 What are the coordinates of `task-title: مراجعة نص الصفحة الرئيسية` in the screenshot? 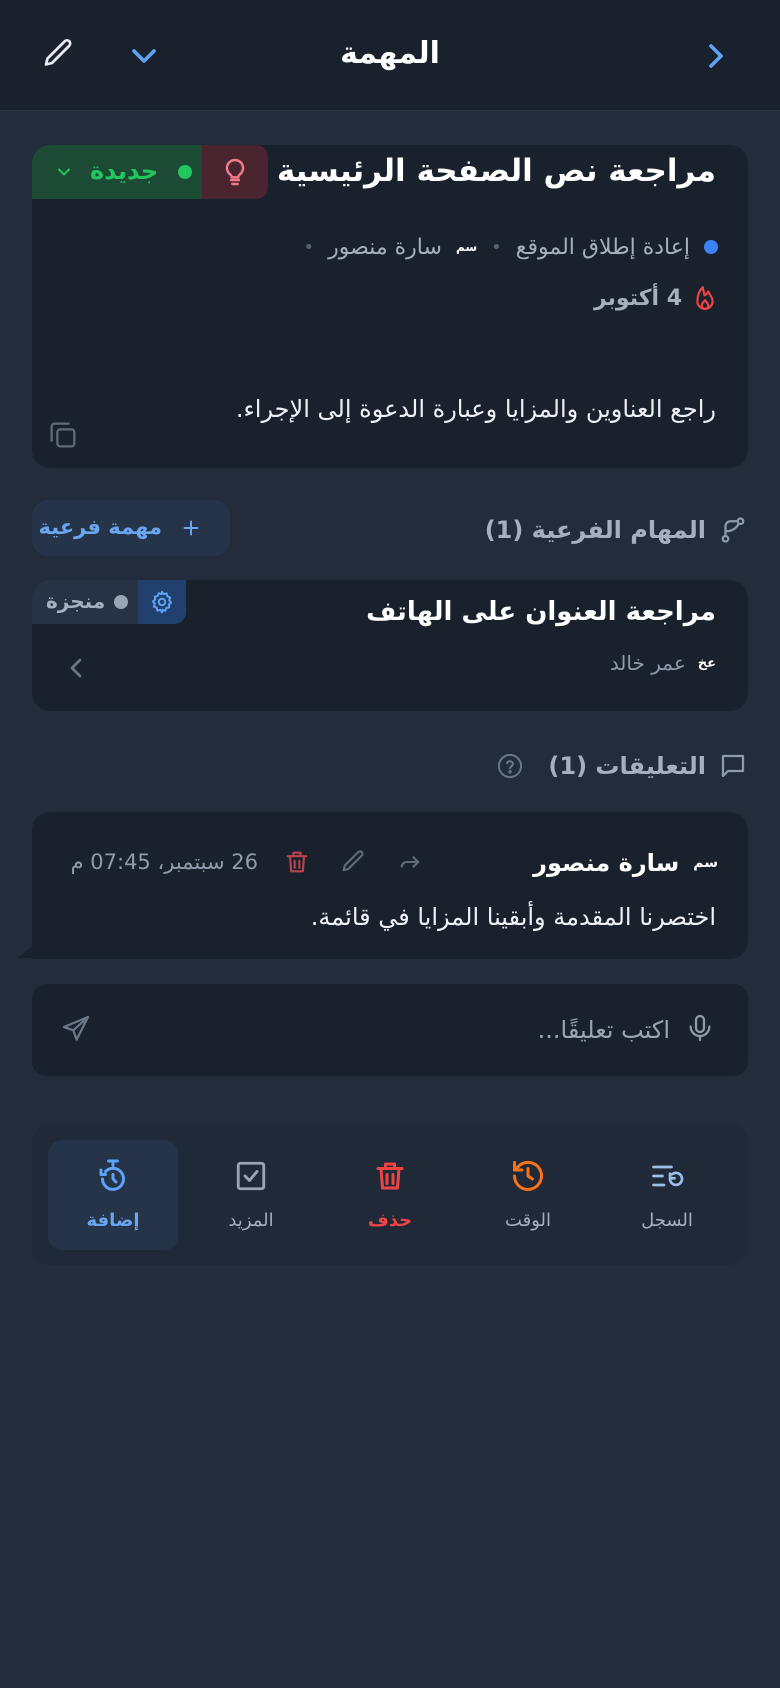 It's located at (496, 171).